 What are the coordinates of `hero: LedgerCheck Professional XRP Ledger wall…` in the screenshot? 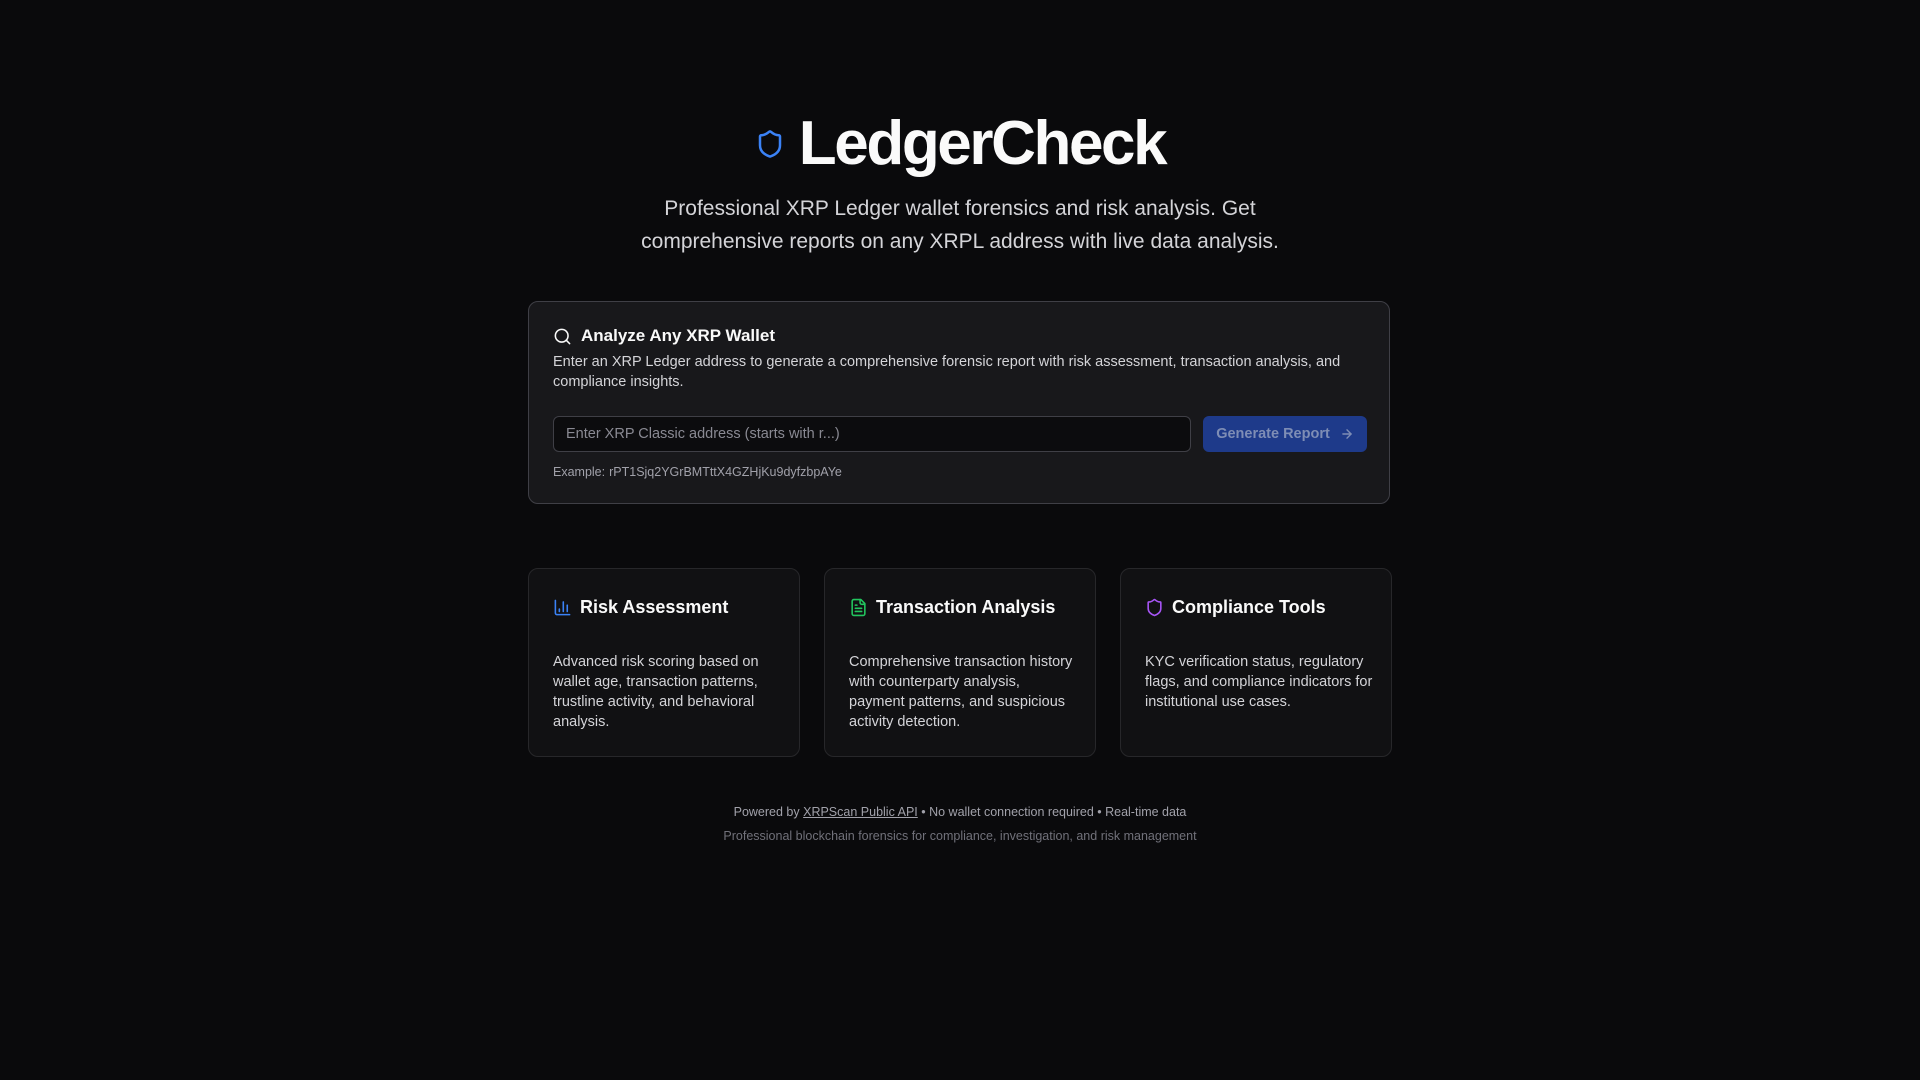 It's located at (960, 181).